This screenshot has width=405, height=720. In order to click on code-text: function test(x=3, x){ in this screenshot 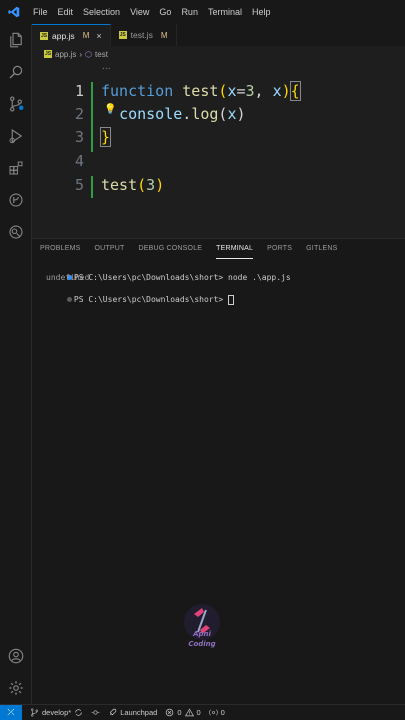, I will do `click(201, 91)`.